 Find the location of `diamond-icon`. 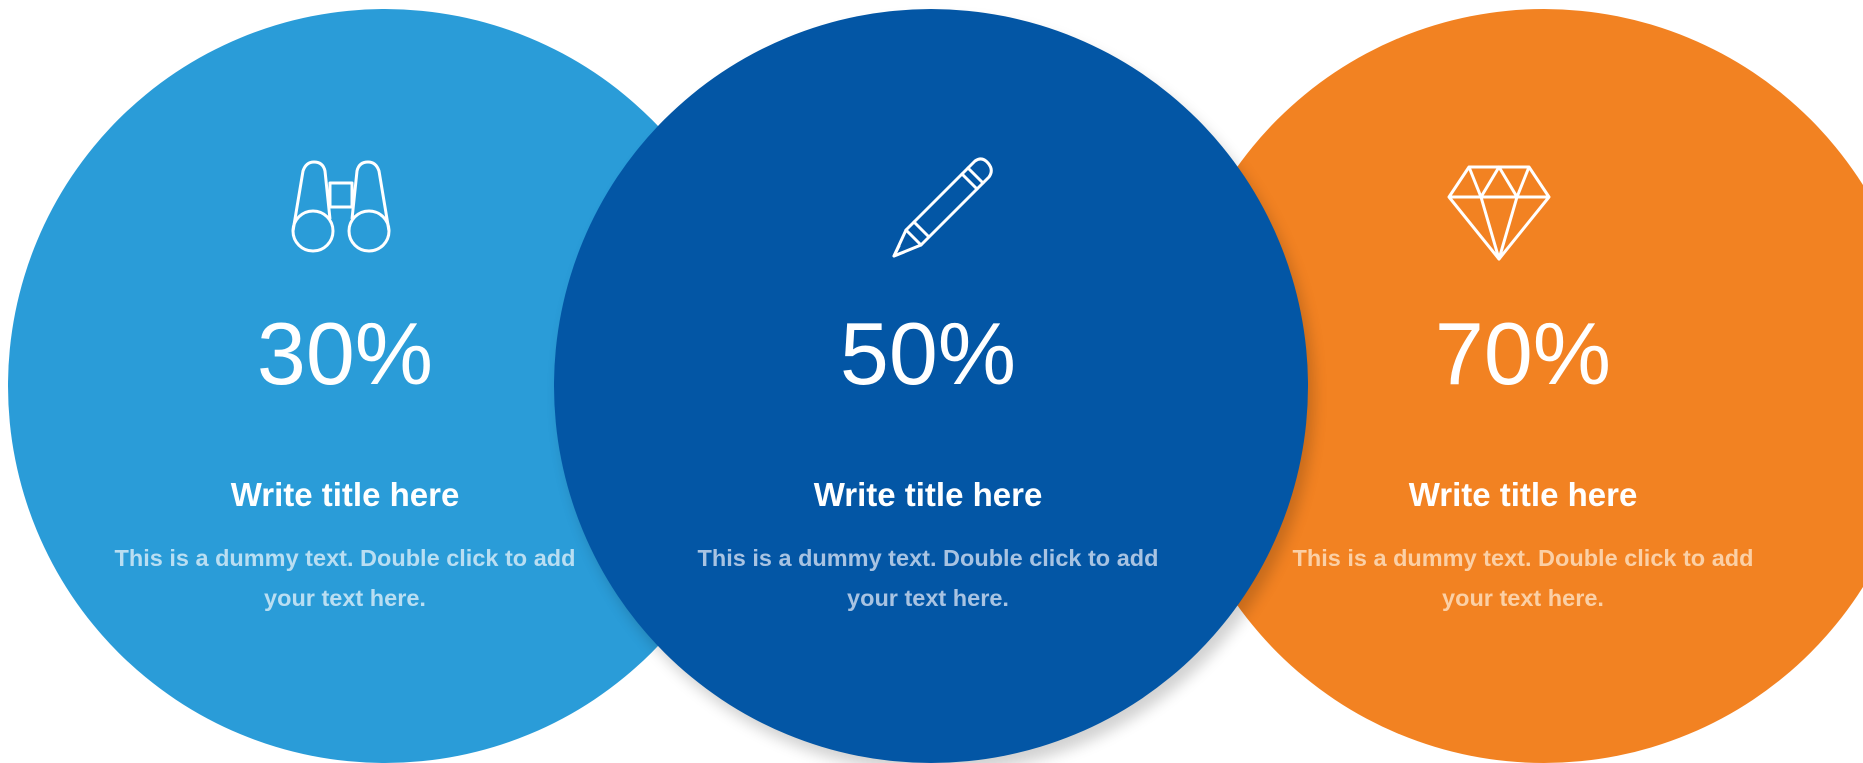

diamond-icon is located at coordinates (1499, 213).